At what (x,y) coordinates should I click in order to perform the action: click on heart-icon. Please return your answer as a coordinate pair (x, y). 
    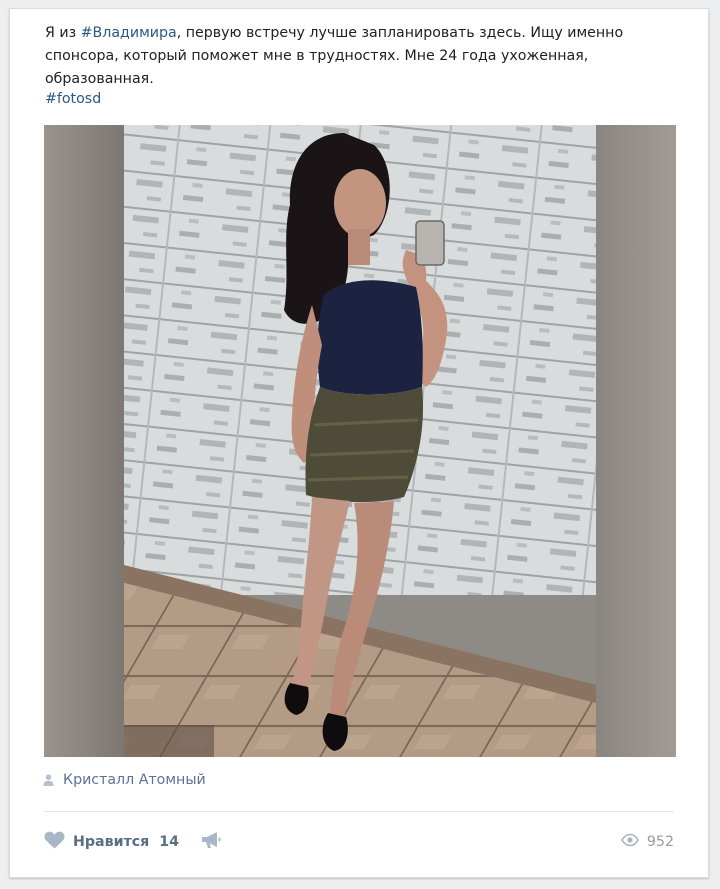
    Looking at the image, I should click on (54, 842).